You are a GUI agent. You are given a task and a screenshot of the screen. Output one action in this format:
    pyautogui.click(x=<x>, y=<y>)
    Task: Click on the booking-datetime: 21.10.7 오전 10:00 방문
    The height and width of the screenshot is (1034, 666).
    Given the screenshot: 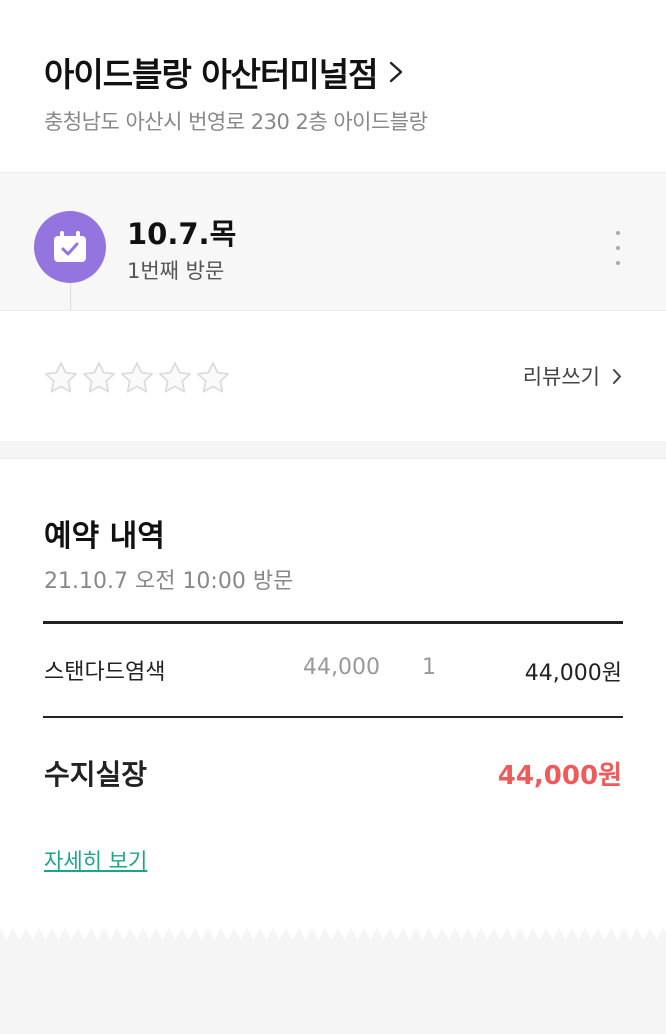 What is the action you would take?
    pyautogui.click(x=169, y=581)
    